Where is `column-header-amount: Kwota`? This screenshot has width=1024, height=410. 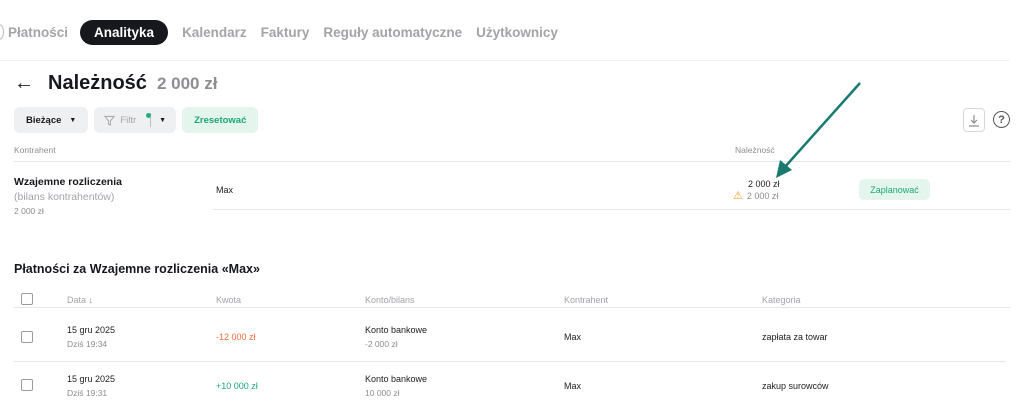
column-header-amount: Kwota is located at coordinates (229, 300).